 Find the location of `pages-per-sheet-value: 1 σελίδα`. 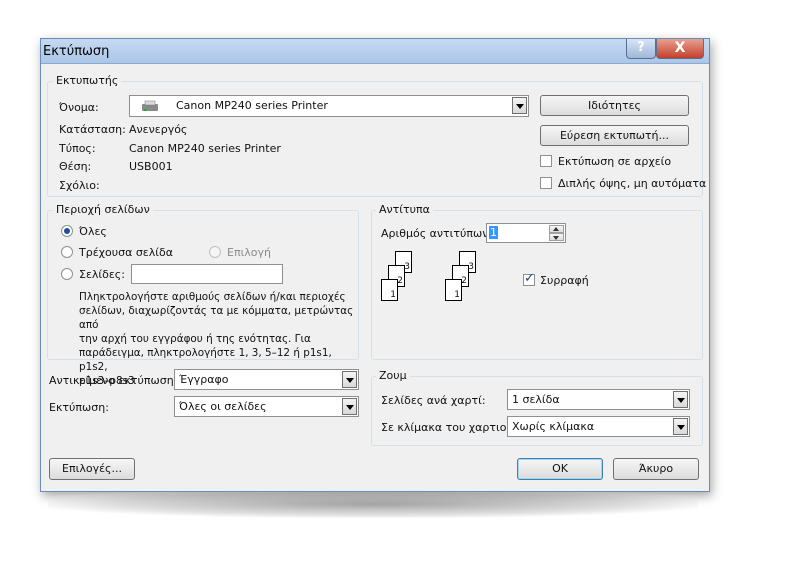

pages-per-sheet-value: 1 σελίδα is located at coordinates (536, 399).